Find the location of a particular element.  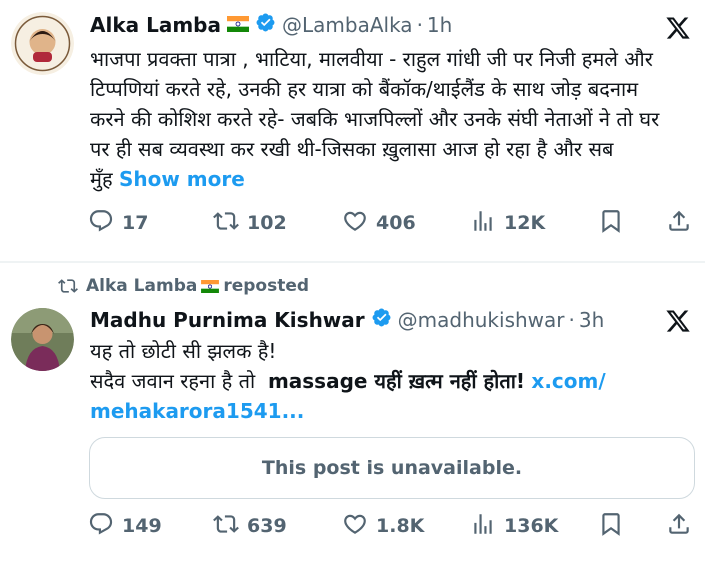

repost-button: 639 is located at coordinates (250, 526).